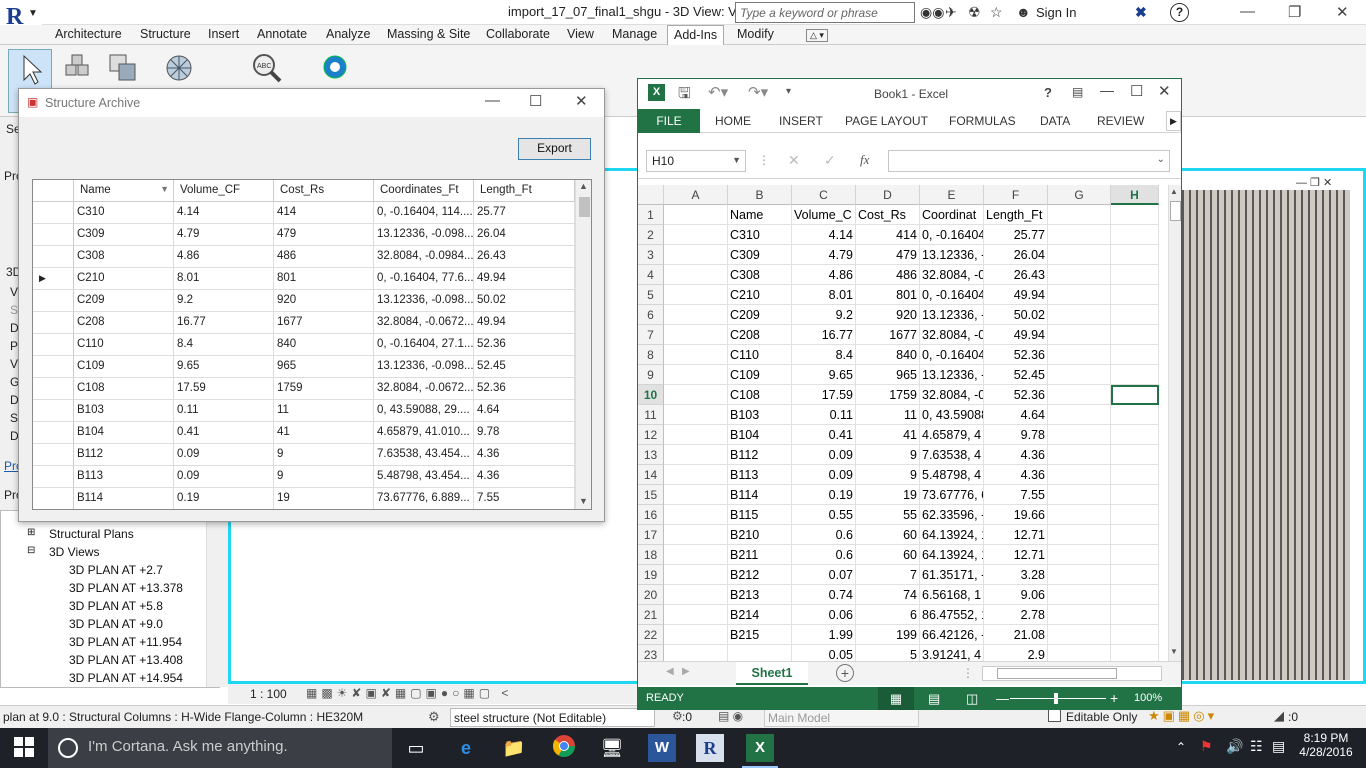 The height and width of the screenshot is (768, 1366). Describe the element at coordinates (324, 191) in the screenshot. I see `grid-header-cost: Cost_Rs` at that location.